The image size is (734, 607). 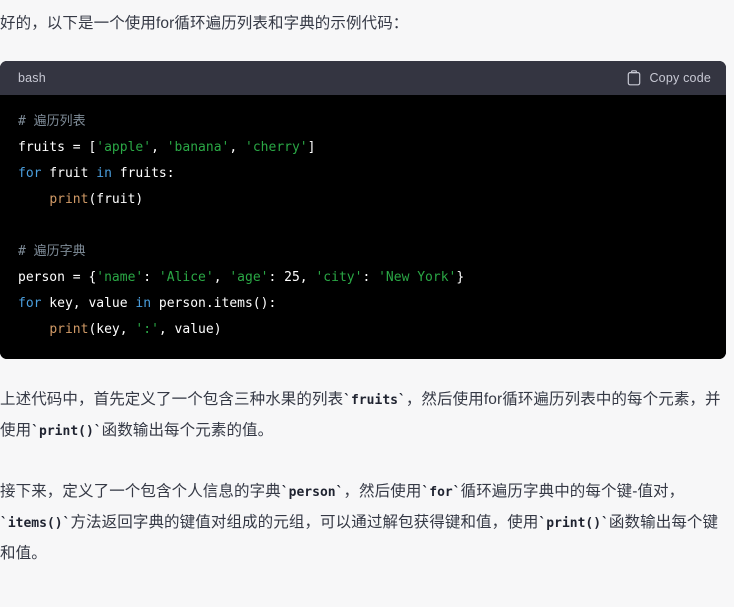 What do you see at coordinates (57, 147) in the screenshot?
I see `code-token-plain: fruits = [` at bounding box center [57, 147].